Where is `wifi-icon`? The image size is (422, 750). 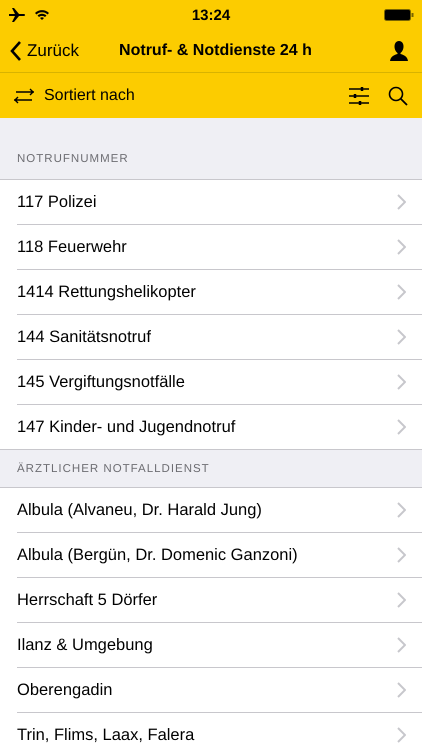 wifi-icon is located at coordinates (42, 15).